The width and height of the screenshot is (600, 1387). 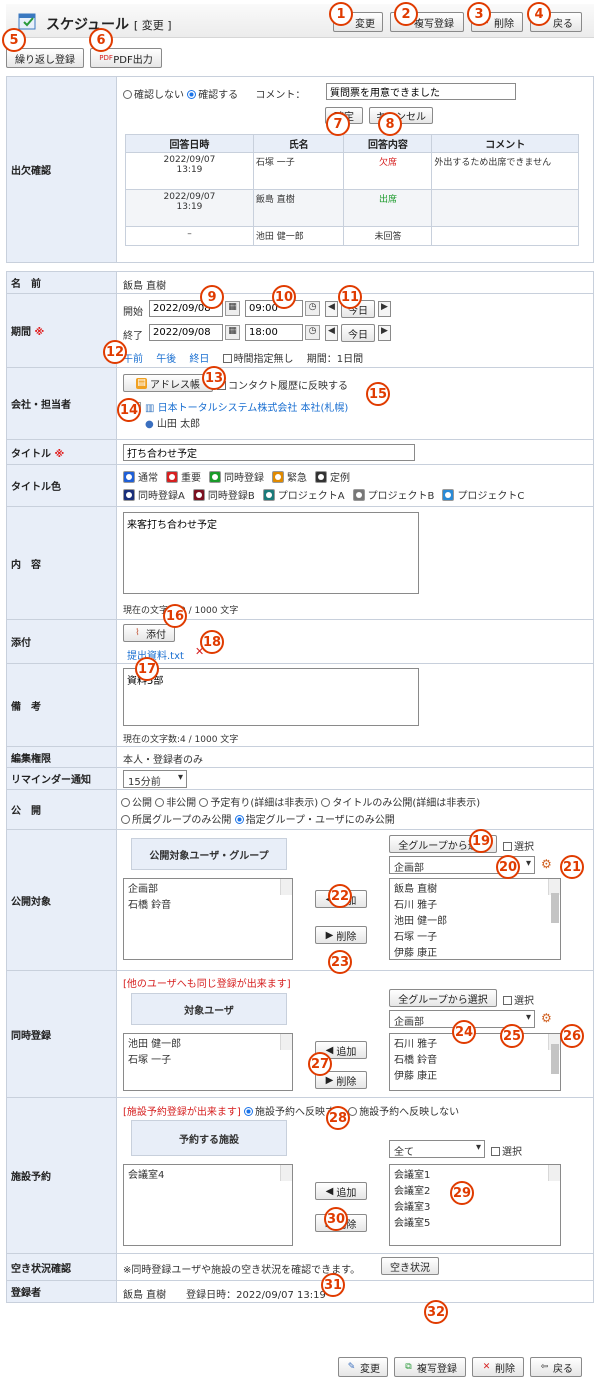 What do you see at coordinates (269, 452) in the screenshot?
I see `title-input` at bounding box center [269, 452].